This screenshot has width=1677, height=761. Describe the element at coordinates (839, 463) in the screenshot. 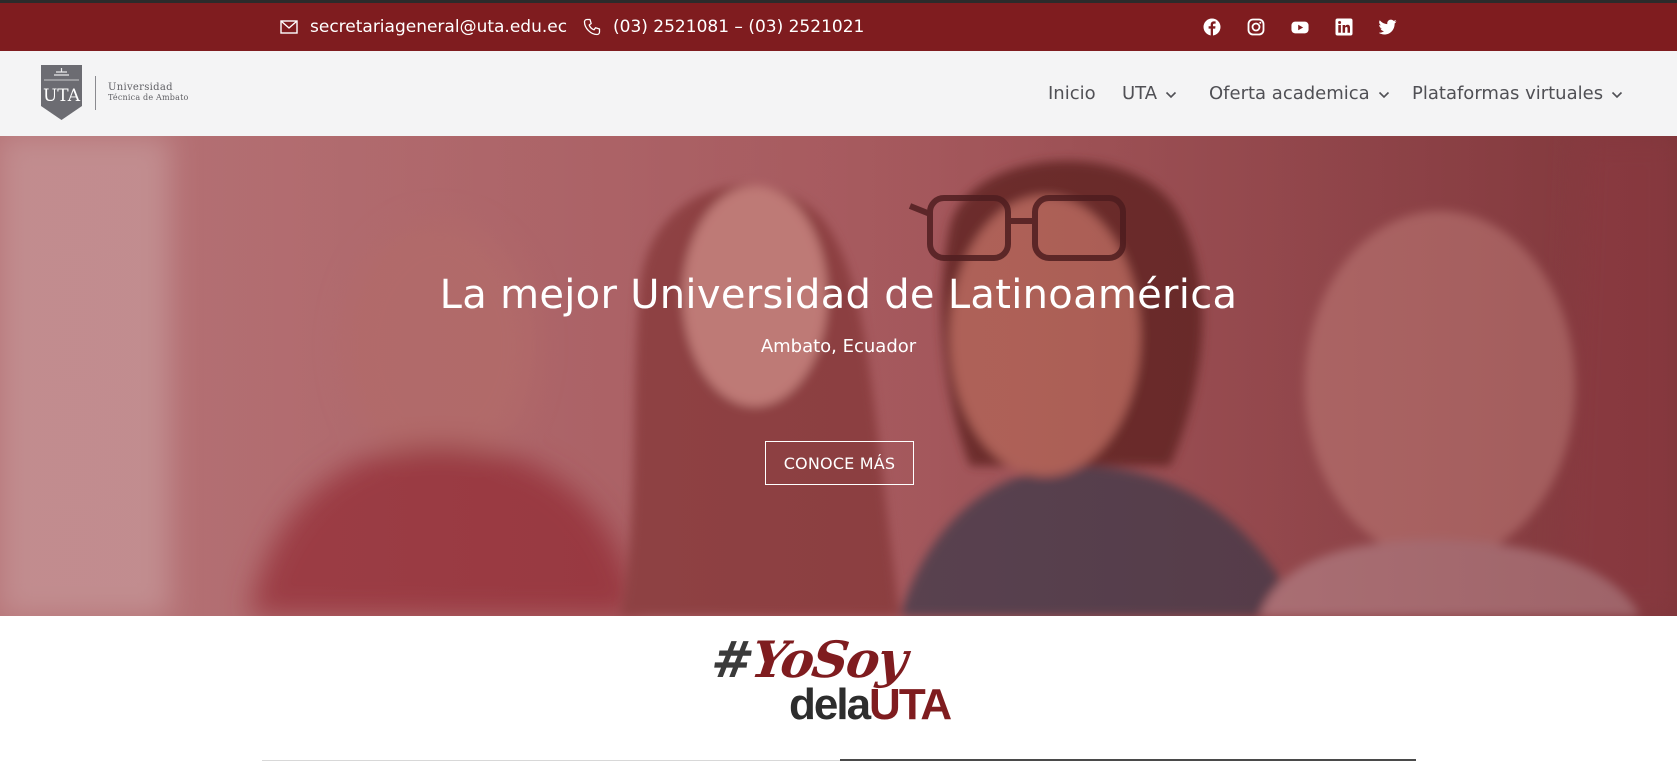

I see `conoce-mas-button: CONOCE MÁS` at that location.